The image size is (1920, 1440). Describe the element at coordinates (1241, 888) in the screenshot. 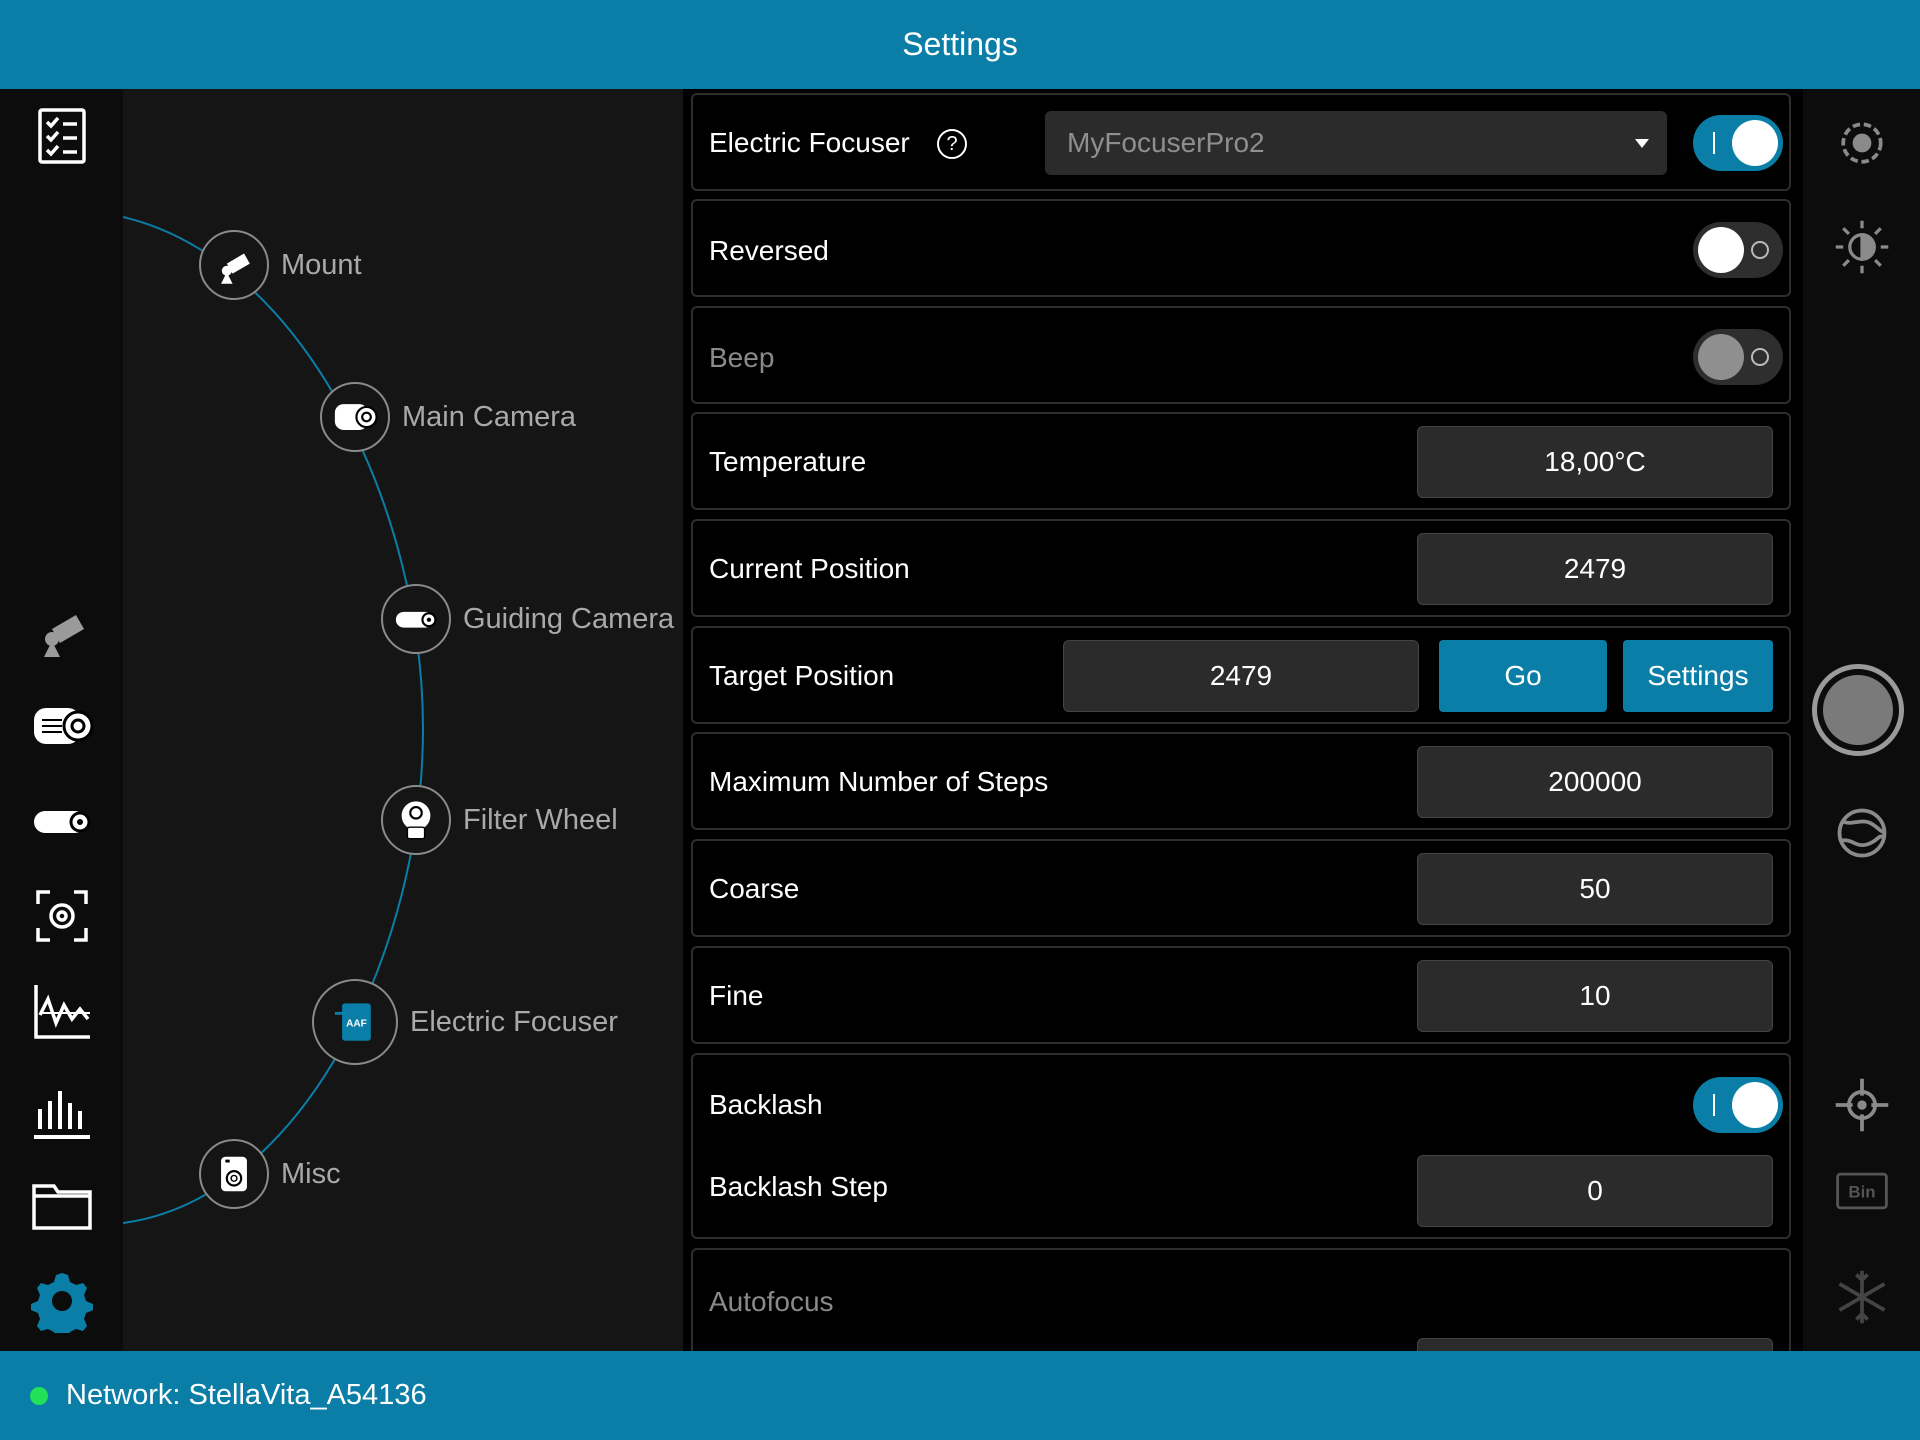

I see `row-coarse: Coarse 50` at that location.